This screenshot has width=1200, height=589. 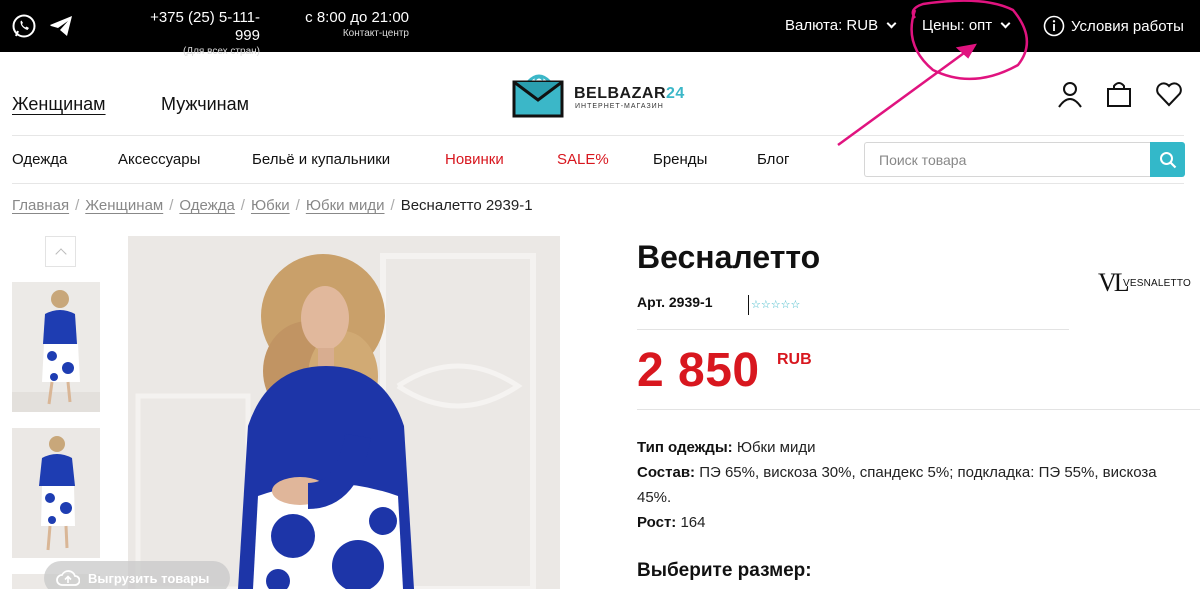 What do you see at coordinates (853, 329) in the screenshot?
I see `info-divider` at bounding box center [853, 329].